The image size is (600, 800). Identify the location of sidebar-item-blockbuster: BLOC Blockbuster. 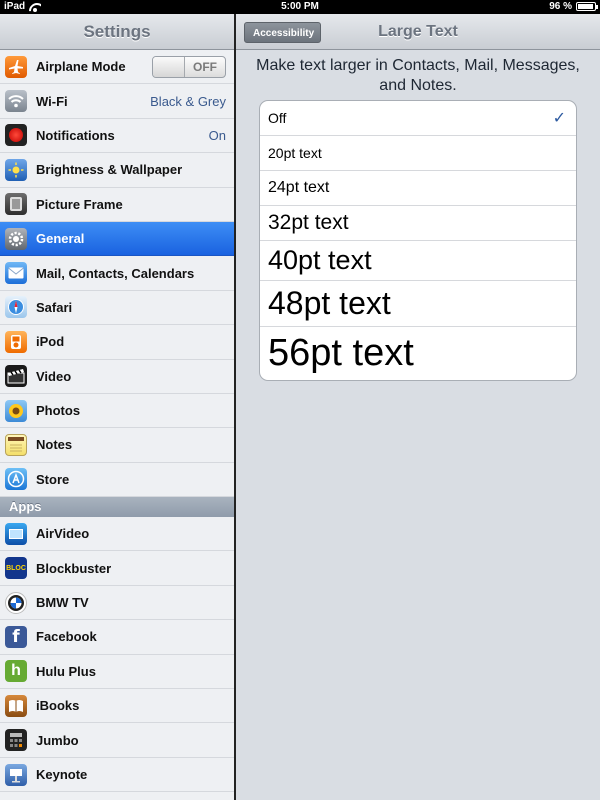
(117, 568).